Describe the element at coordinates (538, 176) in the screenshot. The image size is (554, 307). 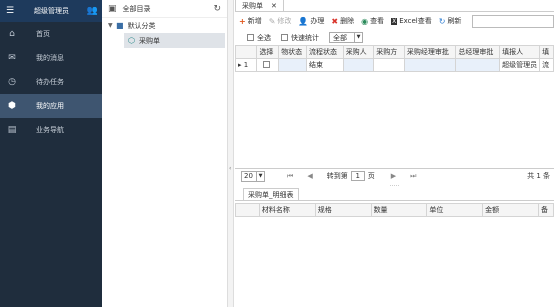
I see `total-count: 共 1 条` at that location.